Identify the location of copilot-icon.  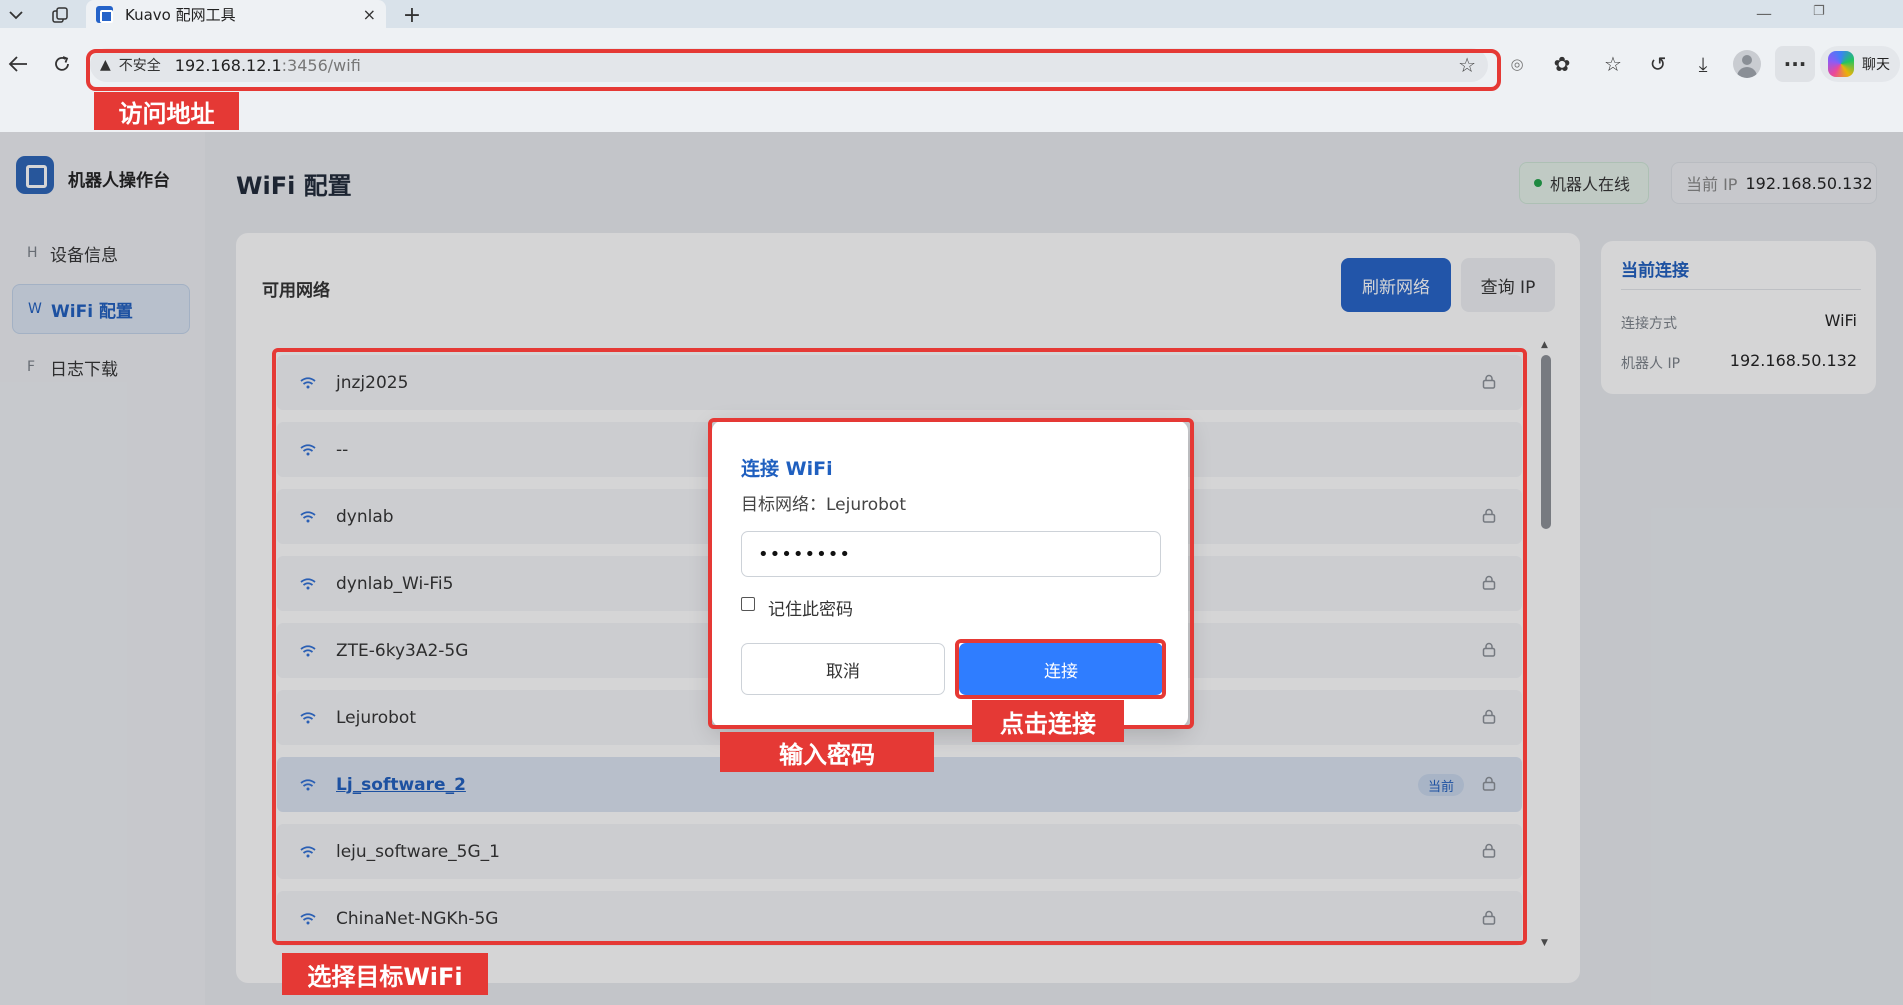
(1841, 64).